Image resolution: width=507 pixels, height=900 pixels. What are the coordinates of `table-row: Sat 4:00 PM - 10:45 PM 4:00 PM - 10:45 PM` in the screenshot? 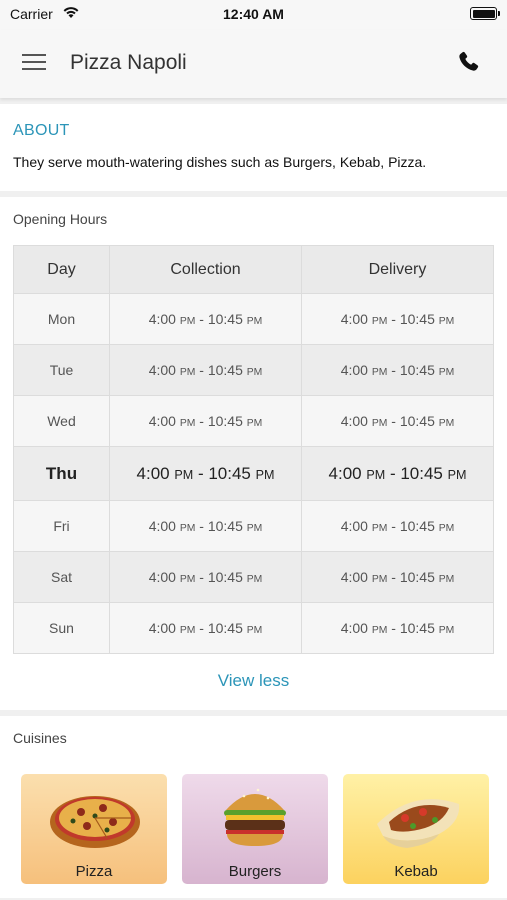 It's located at (253, 577).